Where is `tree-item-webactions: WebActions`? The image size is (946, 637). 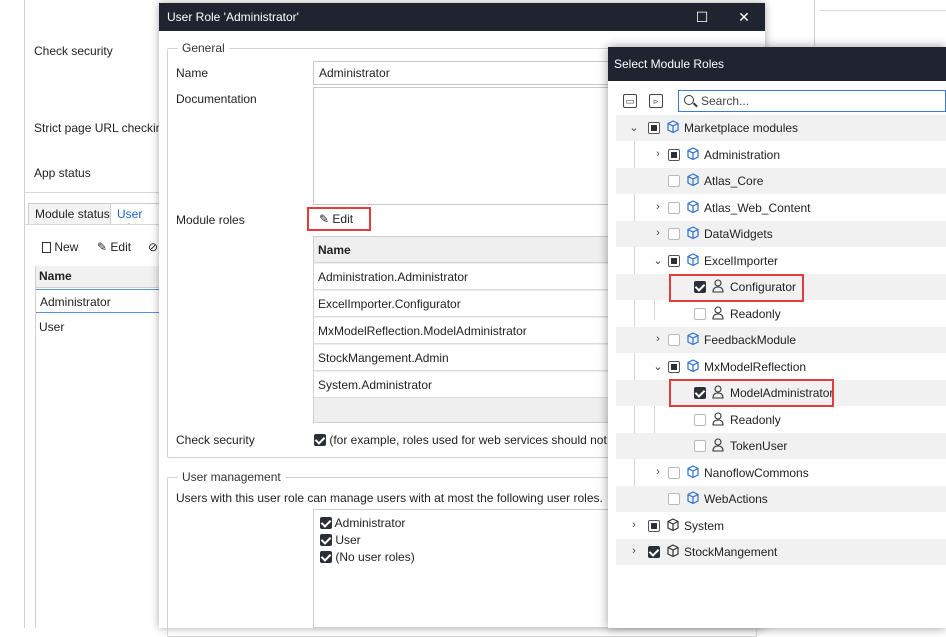 tree-item-webactions: WebActions is located at coordinates (781, 499).